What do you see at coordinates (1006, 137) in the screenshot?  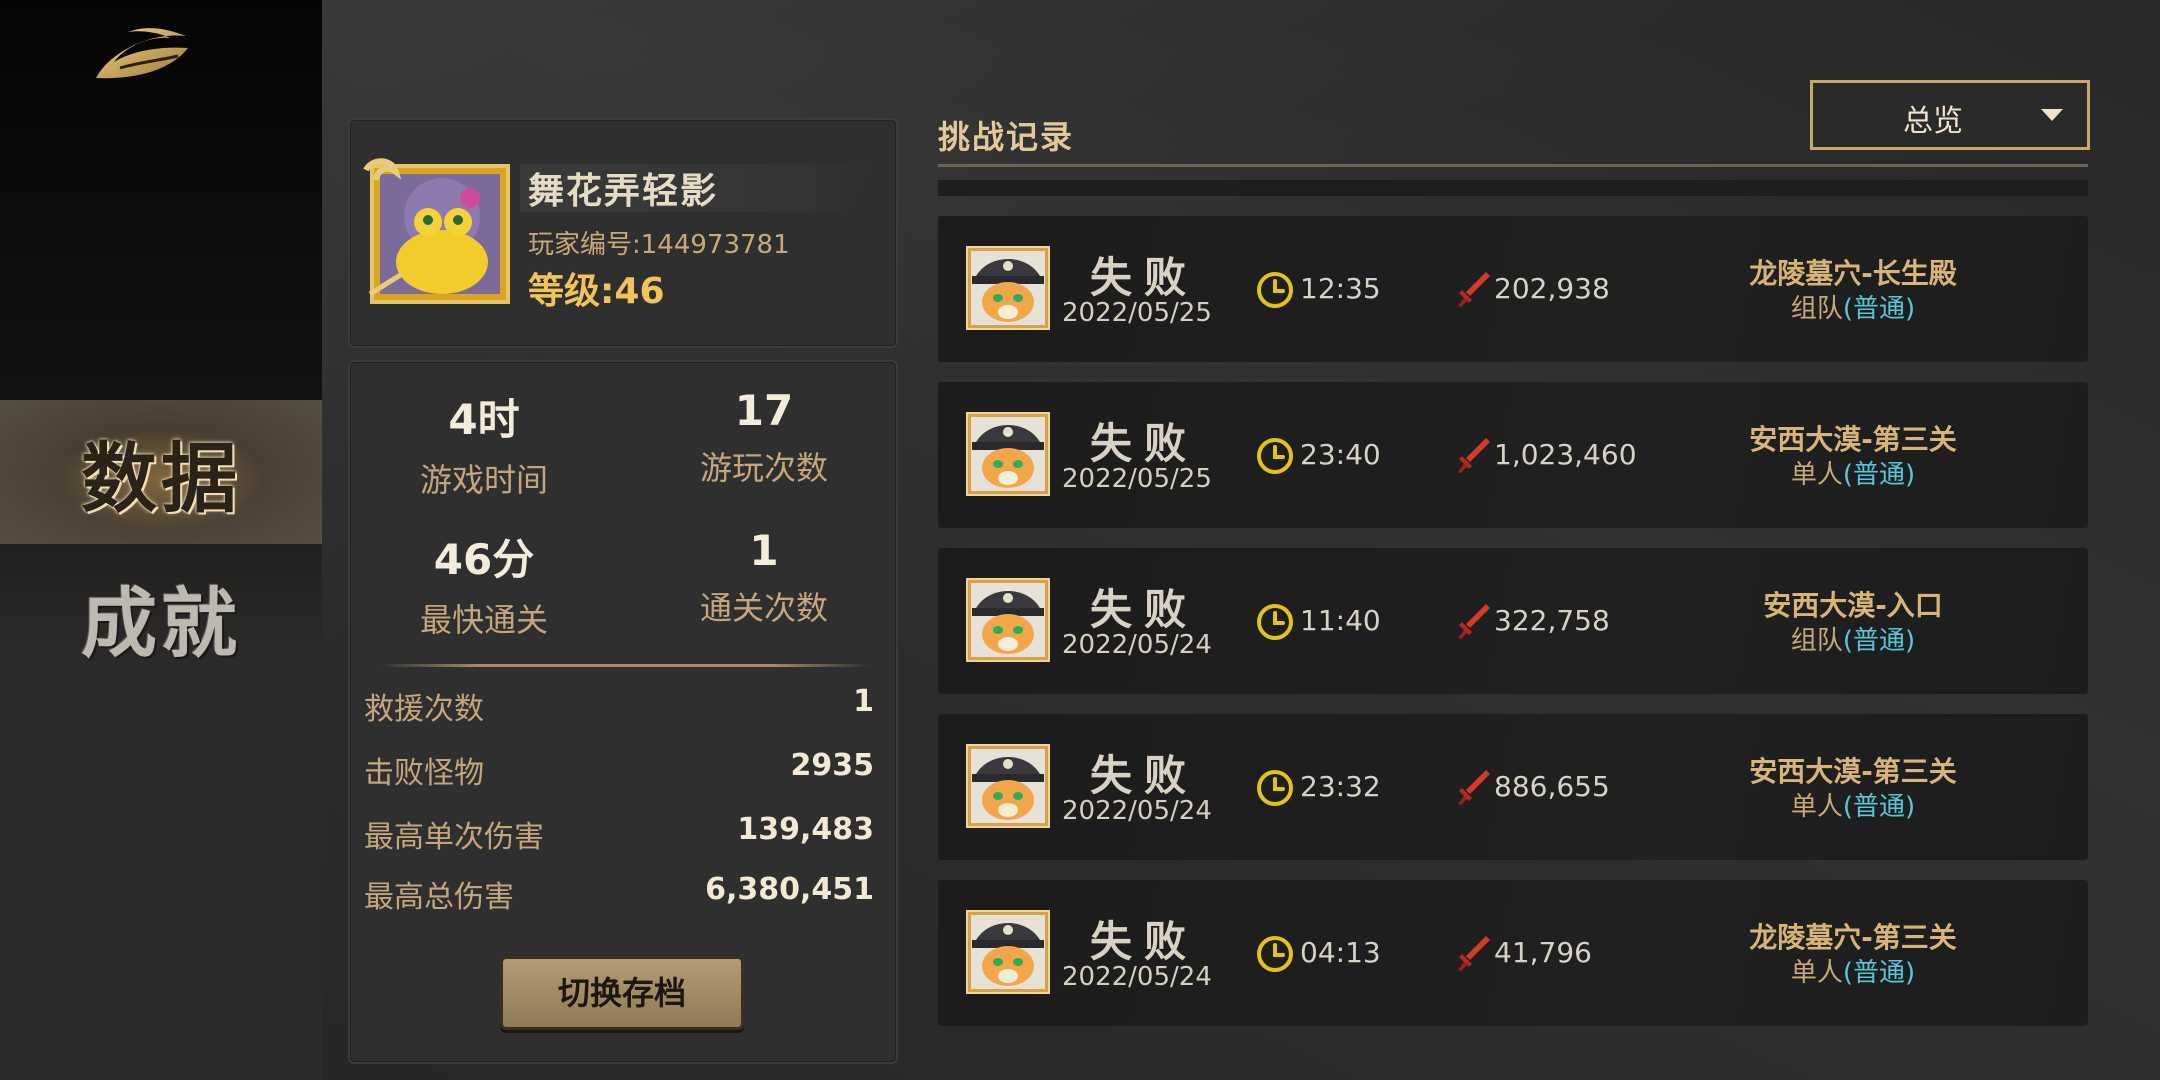 I see `records-title: 挑战记录` at bounding box center [1006, 137].